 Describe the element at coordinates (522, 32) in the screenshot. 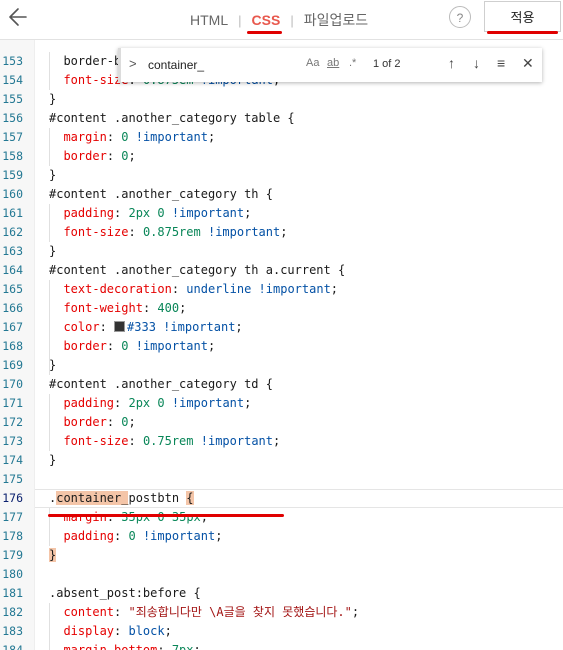

I see `apply-button-annotation` at that location.